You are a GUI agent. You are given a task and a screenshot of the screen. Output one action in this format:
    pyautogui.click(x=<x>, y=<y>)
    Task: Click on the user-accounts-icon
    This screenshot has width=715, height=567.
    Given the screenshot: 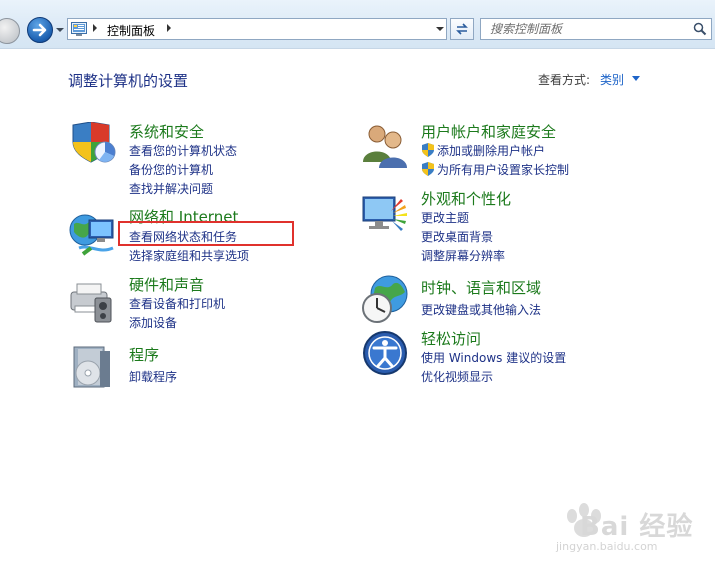 What is the action you would take?
    pyautogui.click(x=386, y=145)
    